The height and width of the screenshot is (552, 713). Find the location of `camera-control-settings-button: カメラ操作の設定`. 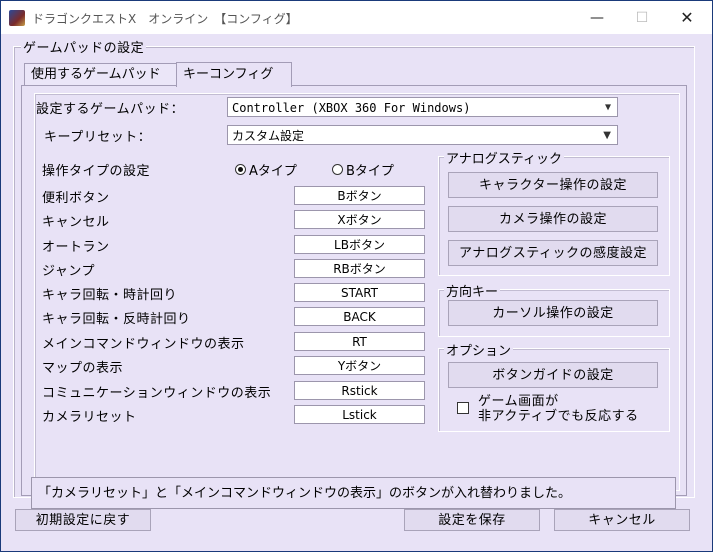

camera-control-settings-button: カメラ操作の設定 is located at coordinates (553, 219).